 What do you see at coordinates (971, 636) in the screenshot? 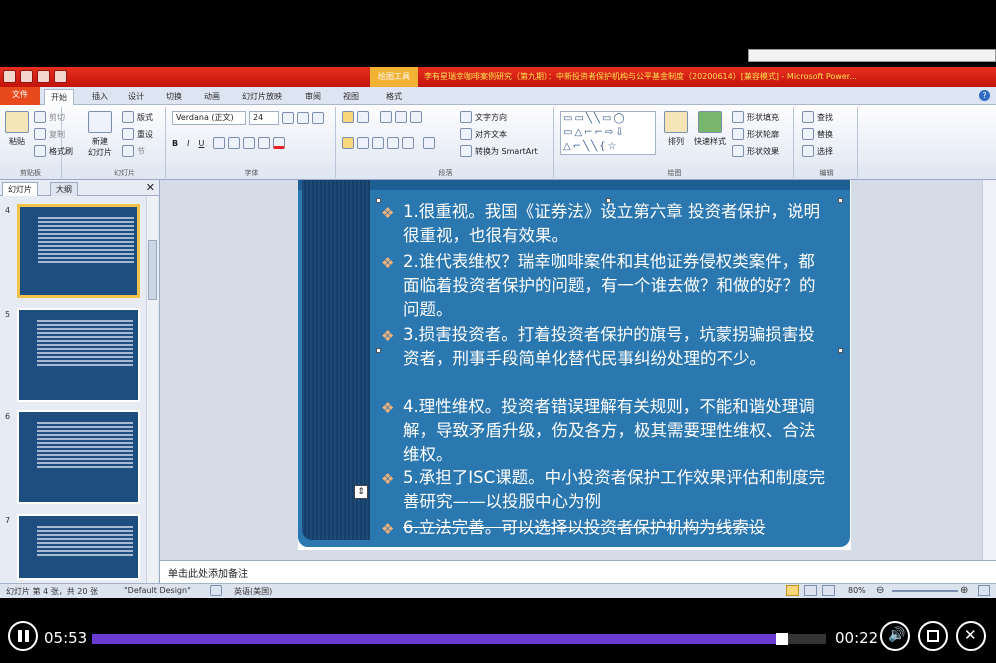
I see `exit-fullscreen-button: ✕` at bounding box center [971, 636].